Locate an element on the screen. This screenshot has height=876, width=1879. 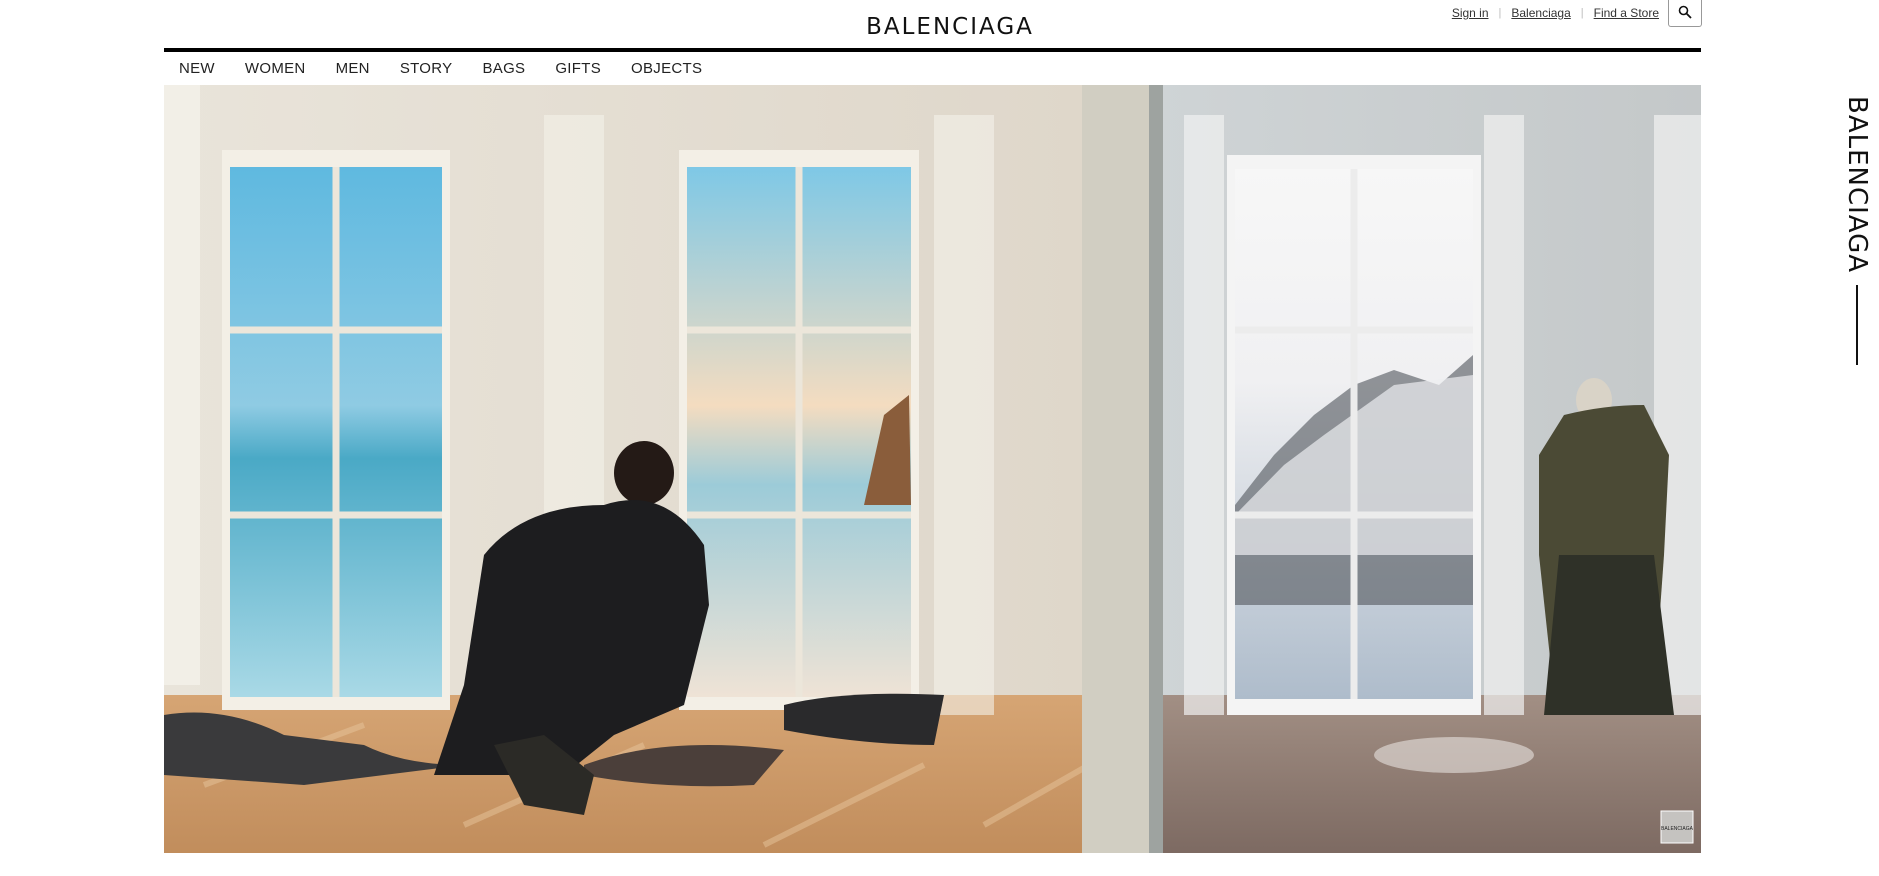
search-icon is located at coordinates (1685, 12).